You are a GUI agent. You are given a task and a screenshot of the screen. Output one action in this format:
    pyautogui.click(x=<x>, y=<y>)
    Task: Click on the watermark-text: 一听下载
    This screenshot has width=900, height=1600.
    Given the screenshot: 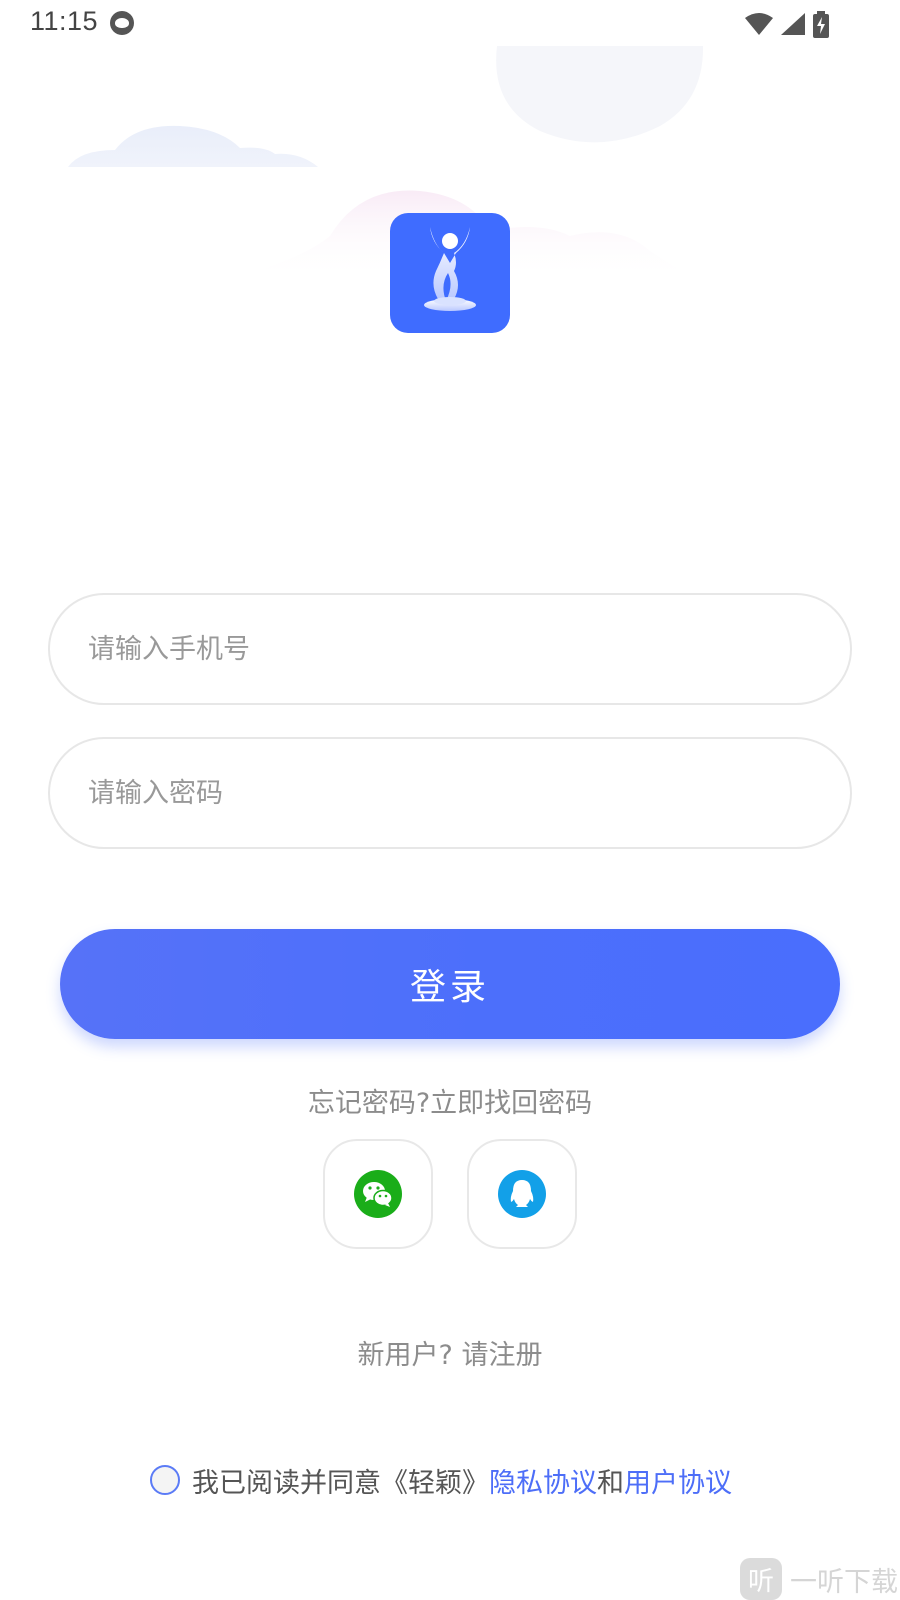 What is the action you would take?
    pyautogui.click(x=844, y=1582)
    